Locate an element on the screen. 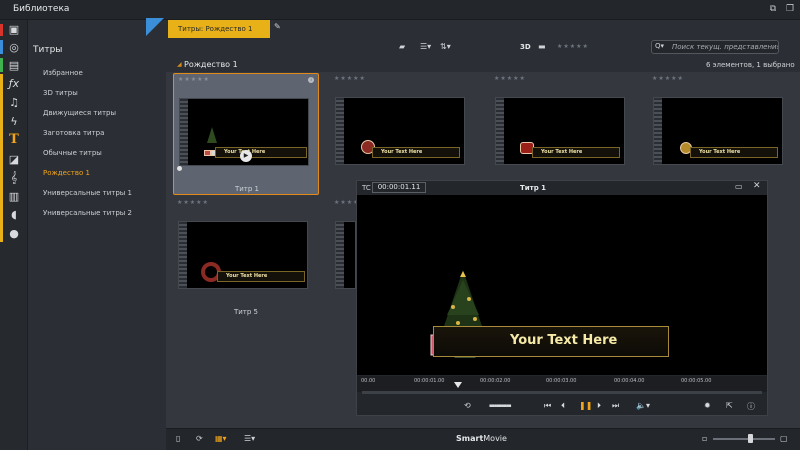 This screenshot has height=450, width=800. shuttle-control: ▪▪▪▪▪▪▪▪▪ is located at coordinates (500, 406).